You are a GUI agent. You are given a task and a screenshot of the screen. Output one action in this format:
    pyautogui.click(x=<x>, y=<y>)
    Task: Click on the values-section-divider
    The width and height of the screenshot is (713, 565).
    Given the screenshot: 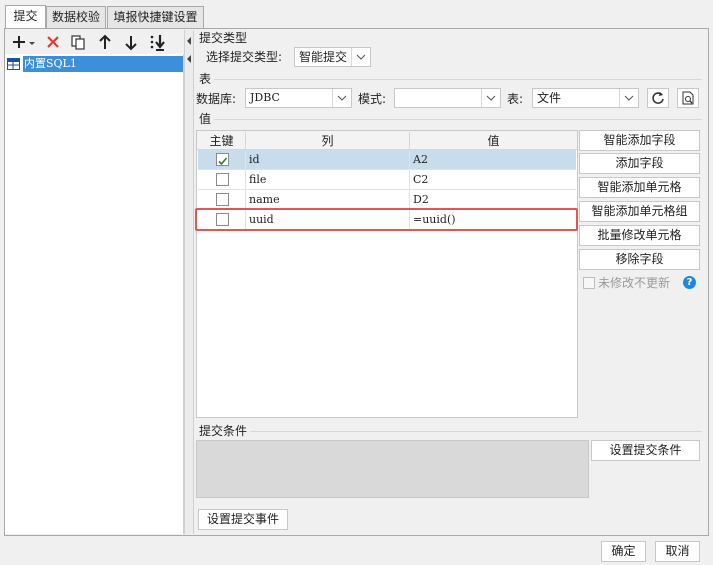 What is the action you would take?
    pyautogui.click(x=458, y=119)
    